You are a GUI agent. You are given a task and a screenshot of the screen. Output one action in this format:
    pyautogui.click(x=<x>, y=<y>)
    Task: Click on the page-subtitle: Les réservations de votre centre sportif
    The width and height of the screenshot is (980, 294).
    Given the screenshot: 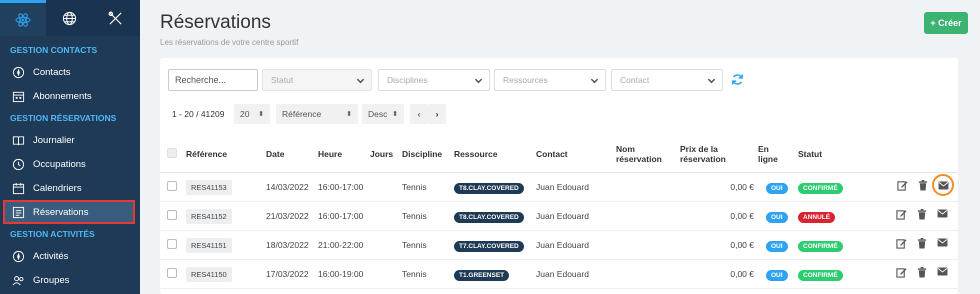 What is the action you would take?
    pyautogui.click(x=229, y=42)
    